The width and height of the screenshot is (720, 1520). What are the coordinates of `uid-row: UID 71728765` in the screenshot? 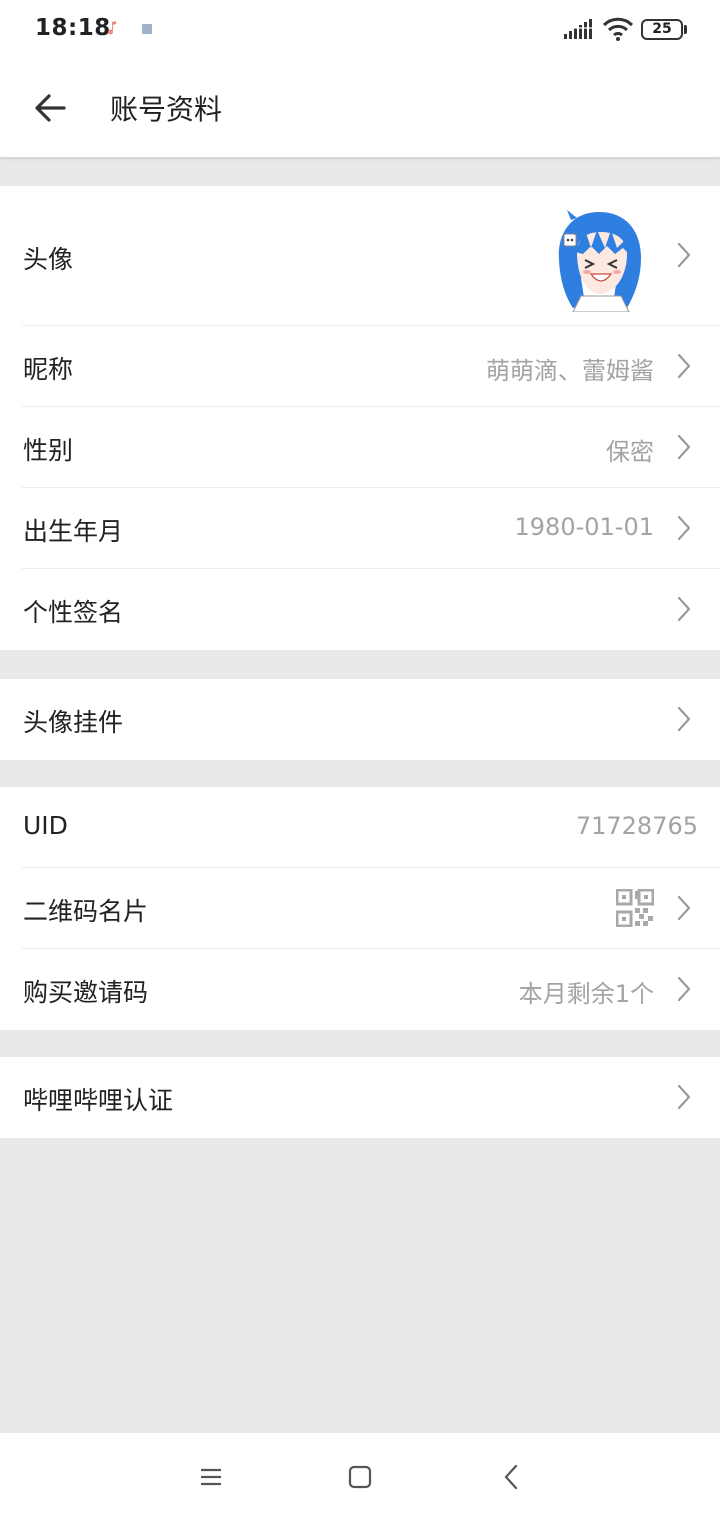 It's located at (360, 827).